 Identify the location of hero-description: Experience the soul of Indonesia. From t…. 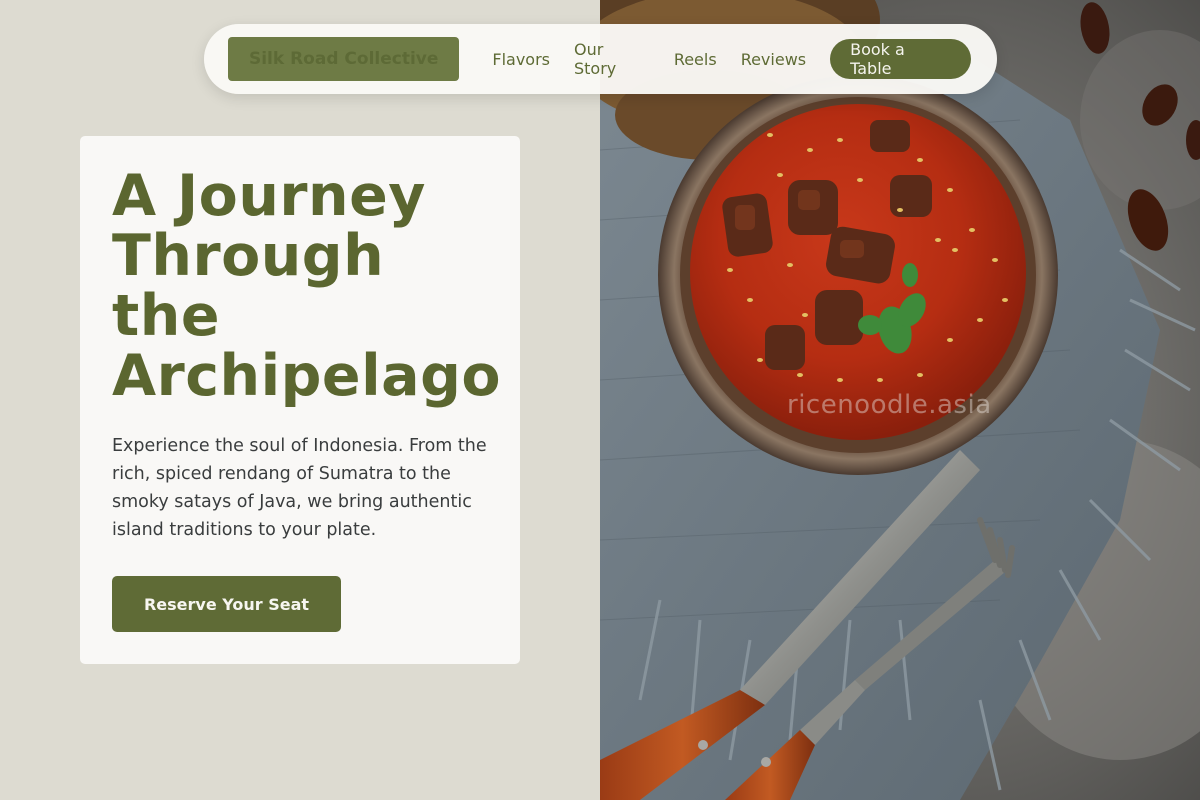
(299, 488).